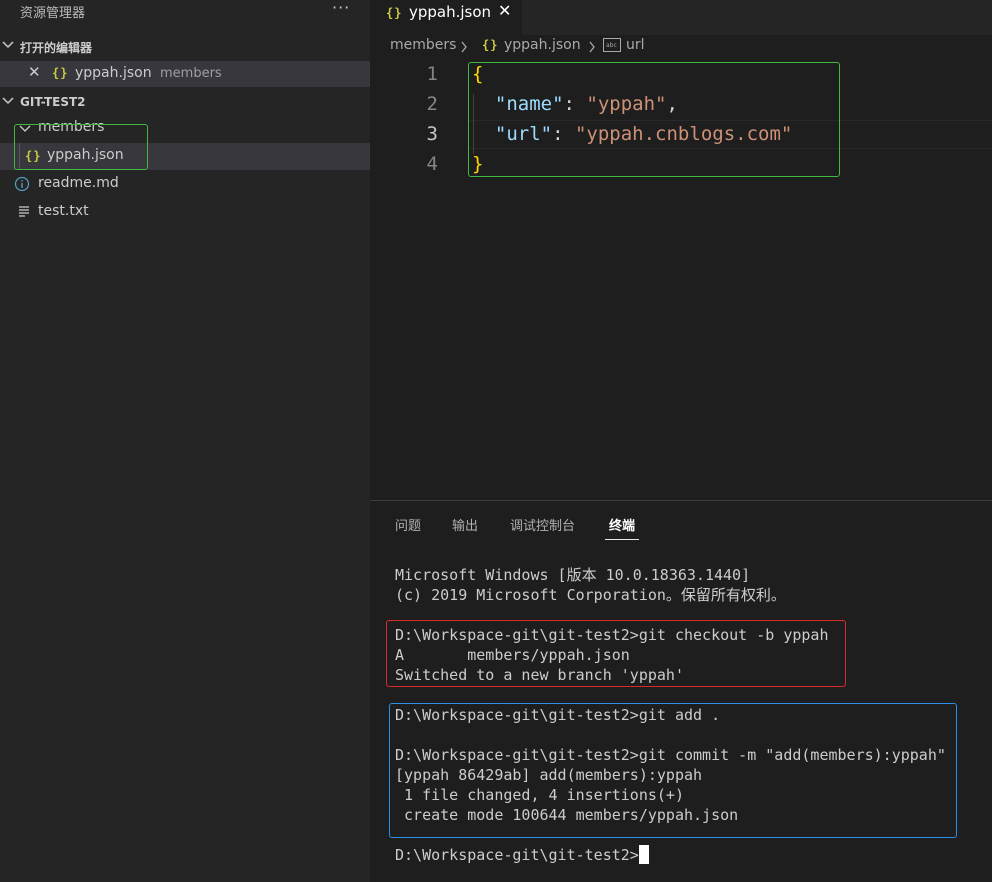 Image resolution: width=992 pixels, height=882 pixels. What do you see at coordinates (71, 127) in the screenshot?
I see `folder-name: members` at bounding box center [71, 127].